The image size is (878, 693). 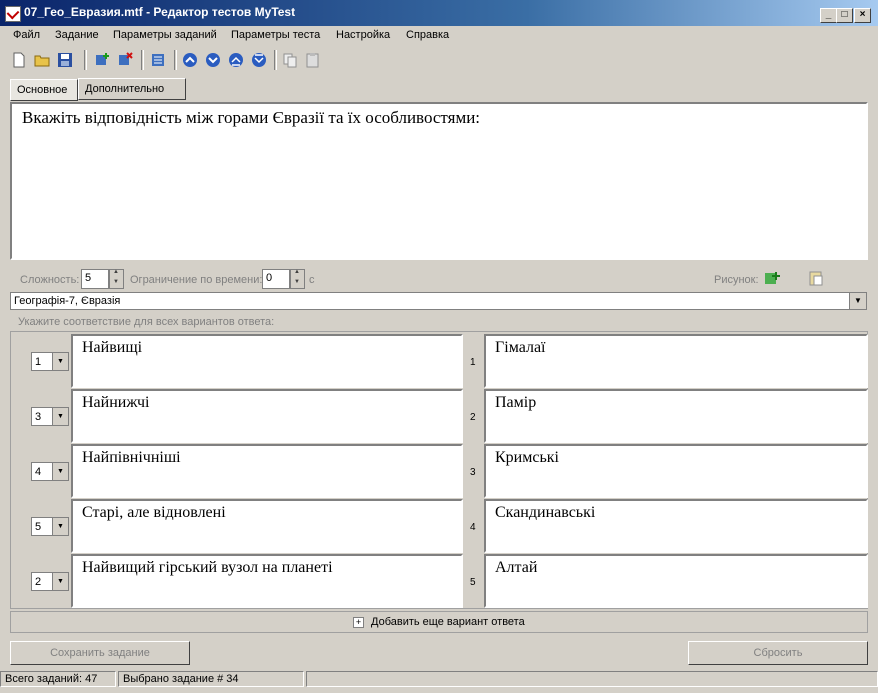 What do you see at coordinates (275, 35) in the screenshot?
I see `menu-test-params: Параметры теста` at bounding box center [275, 35].